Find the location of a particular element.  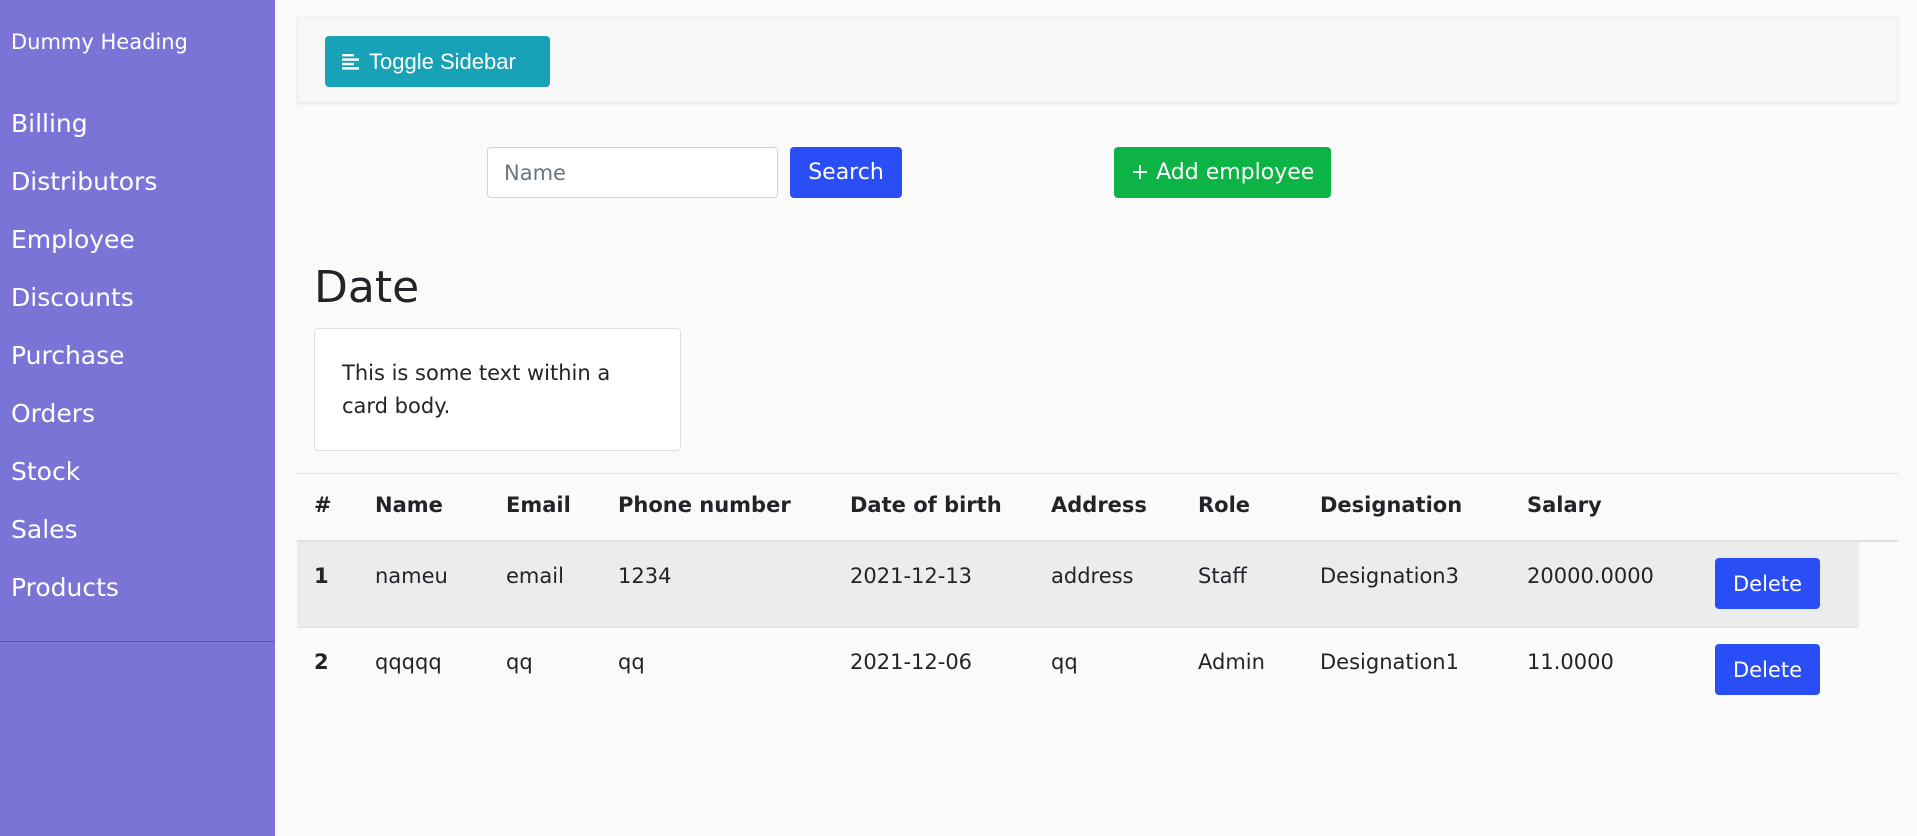

cell-name: nameu is located at coordinates (411, 576).